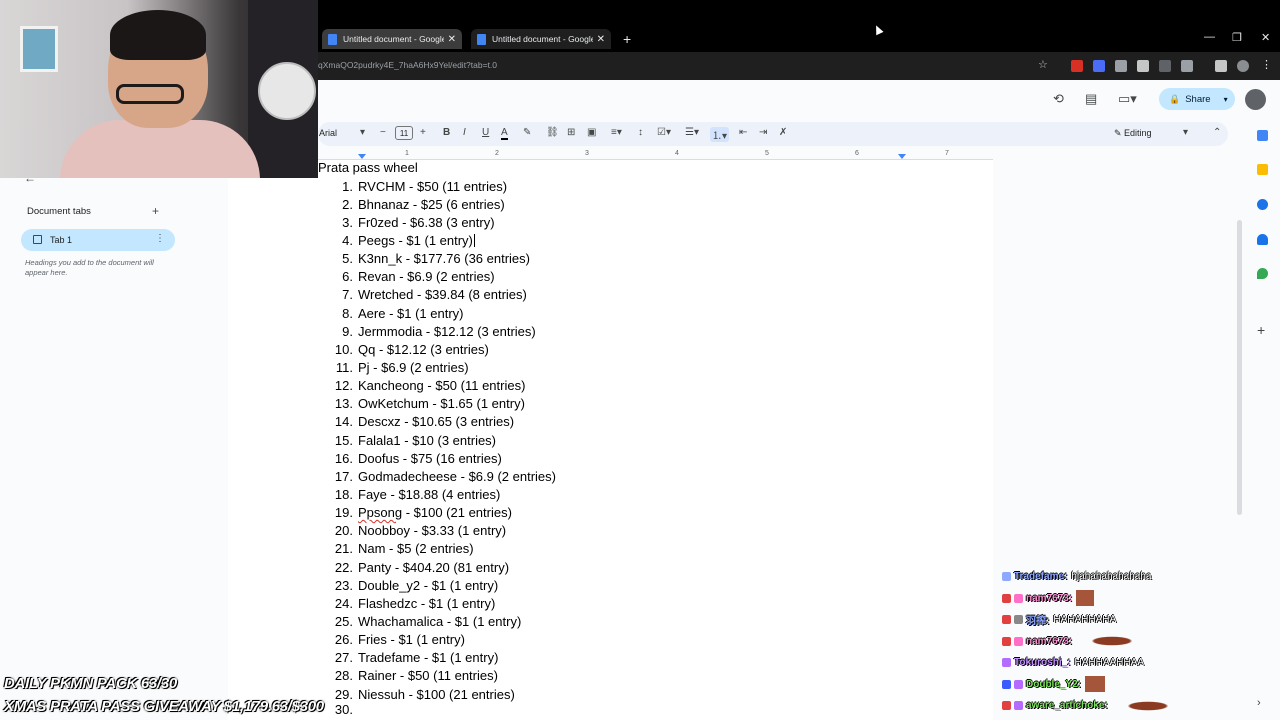  I want to click on list-item: 2. Bhnanaz - $25 (6 entries), so click(437, 204).